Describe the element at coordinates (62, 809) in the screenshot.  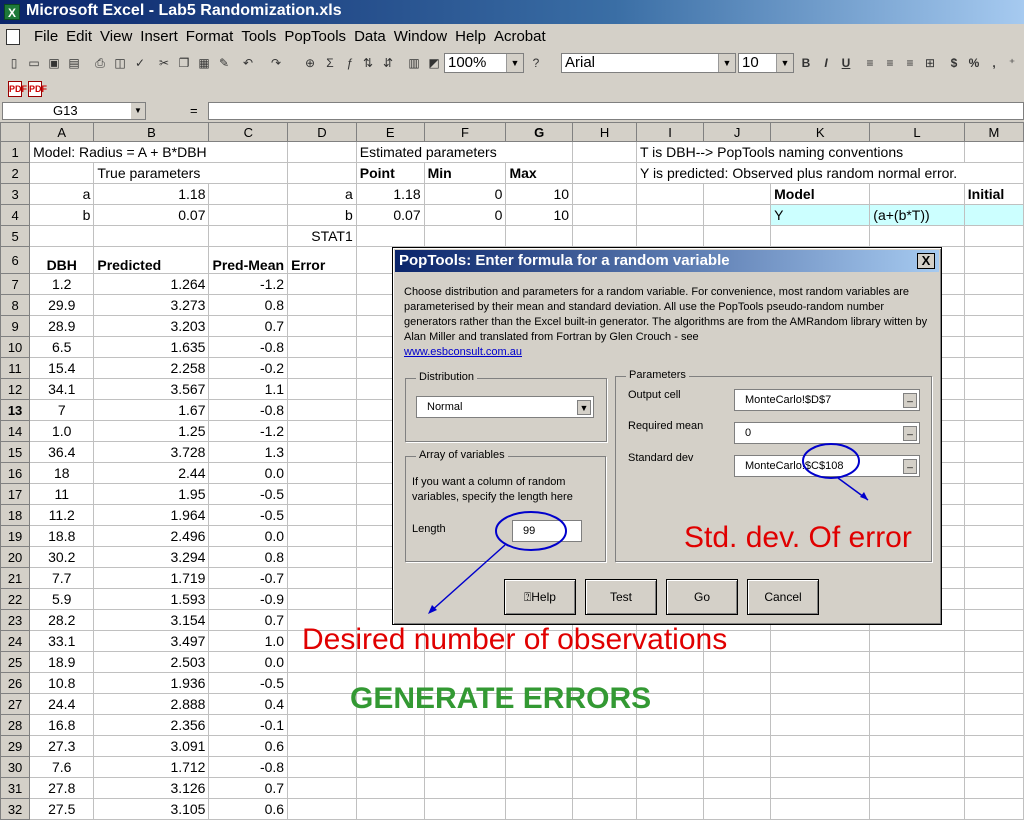
I see `cell-dbh: 27.5` at that location.